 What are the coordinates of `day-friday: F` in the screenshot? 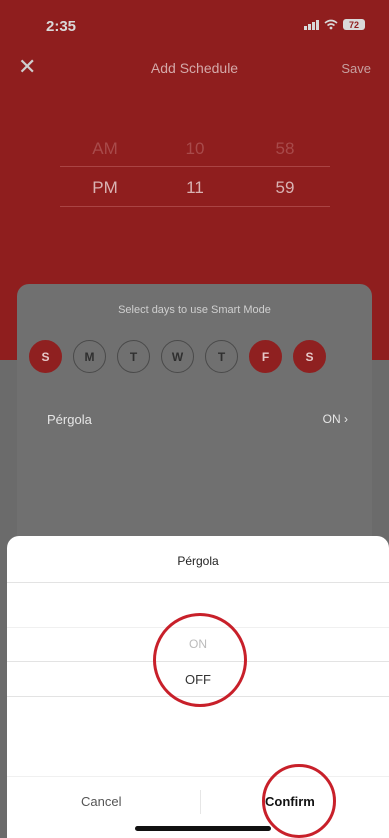 It's located at (265, 356).